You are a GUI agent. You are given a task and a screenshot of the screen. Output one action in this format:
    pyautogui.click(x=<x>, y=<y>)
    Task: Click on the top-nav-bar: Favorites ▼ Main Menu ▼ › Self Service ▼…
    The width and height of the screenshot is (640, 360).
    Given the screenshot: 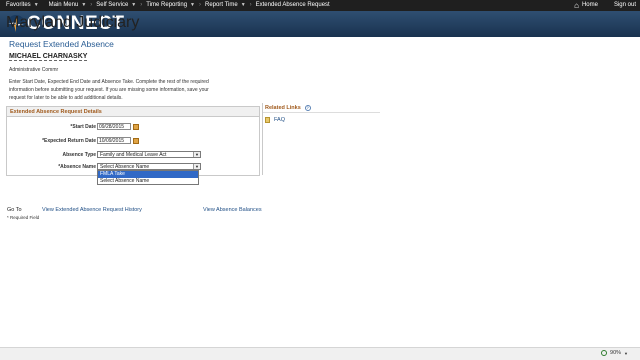 What is the action you would take?
    pyautogui.click(x=320, y=5)
    